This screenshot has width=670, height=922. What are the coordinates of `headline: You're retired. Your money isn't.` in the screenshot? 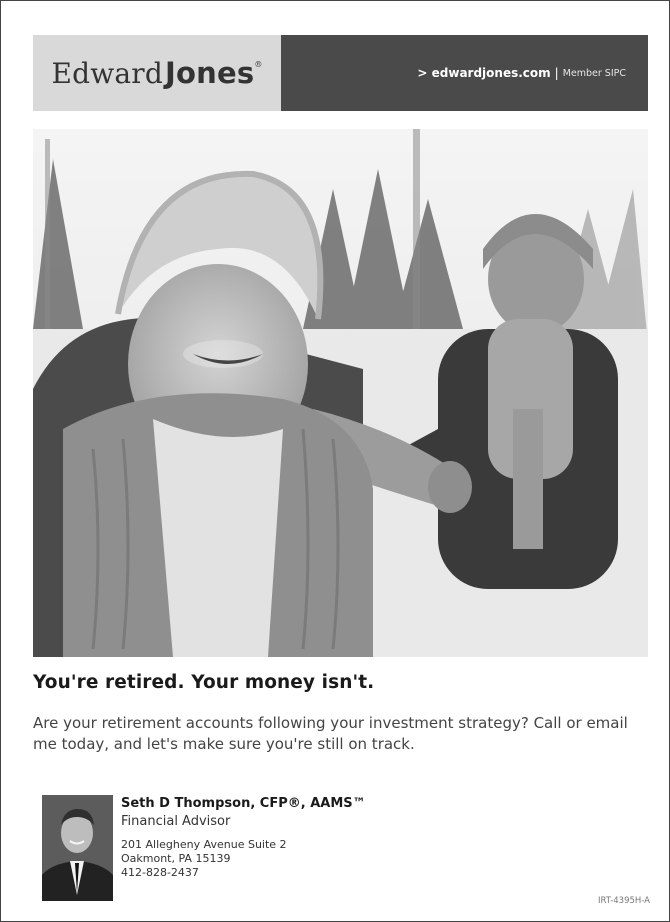 It's located at (204, 682).